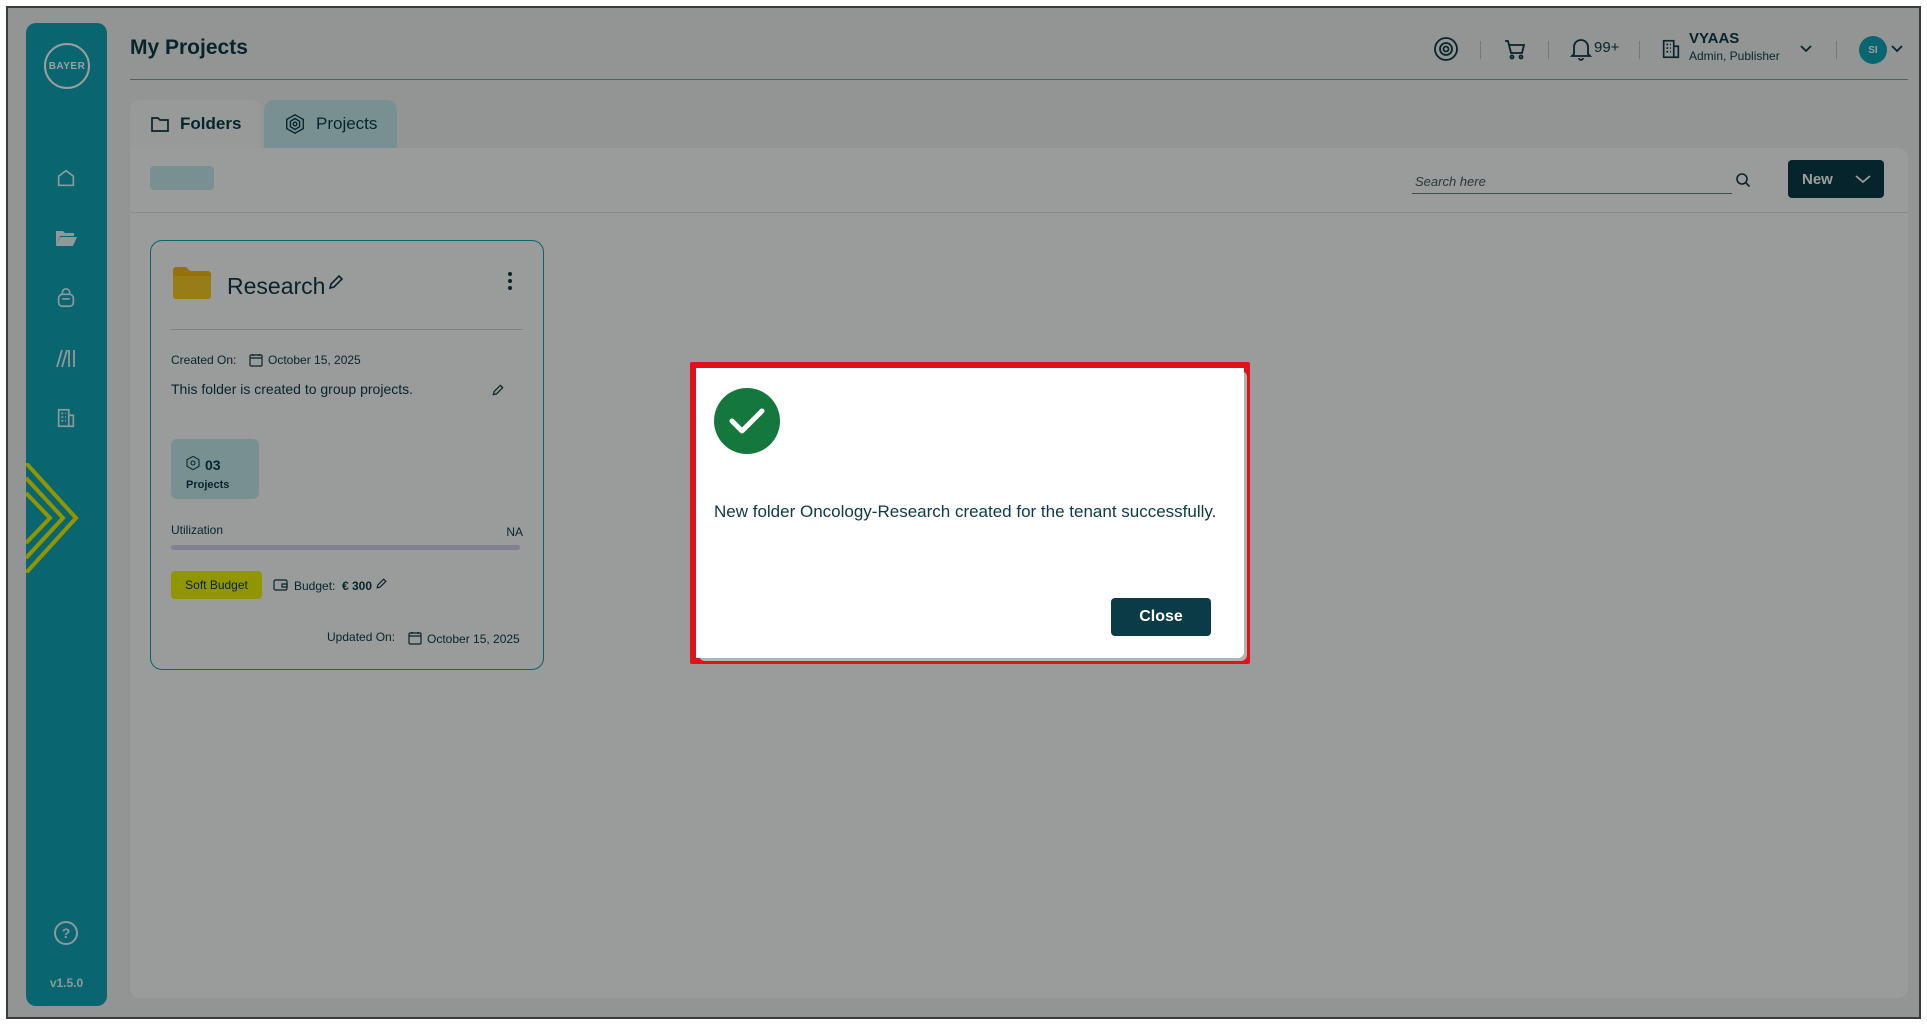 The height and width of the screenshot is (1025, 1927). What do you see at coordinates (1161, 617) in the screenshot?
I see `close-button: Close` at bounding box center [1161, 617].